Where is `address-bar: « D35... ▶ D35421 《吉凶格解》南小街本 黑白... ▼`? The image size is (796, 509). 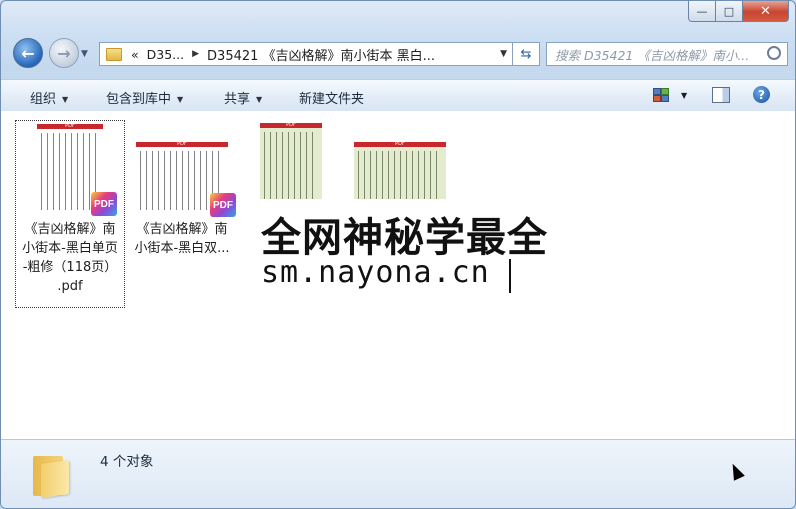
address-bar: « D35... ▶ D35421 《吉凶格解》南小街本 黑白... ▼ is located at coordinates (306, 54).